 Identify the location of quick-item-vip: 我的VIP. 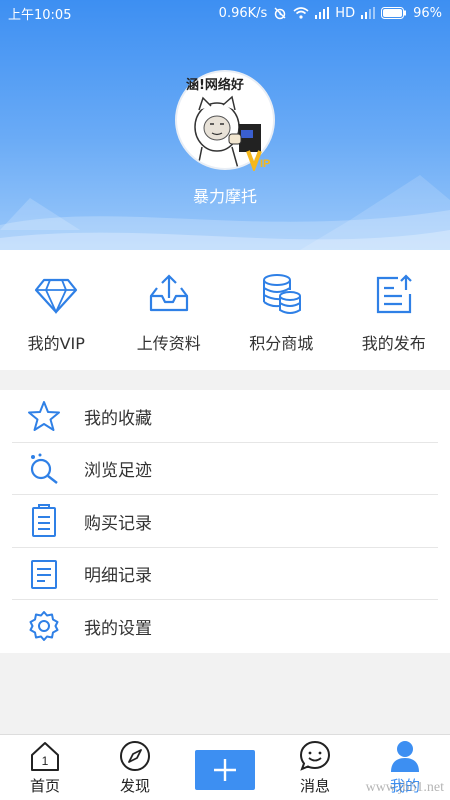
(56, 310).